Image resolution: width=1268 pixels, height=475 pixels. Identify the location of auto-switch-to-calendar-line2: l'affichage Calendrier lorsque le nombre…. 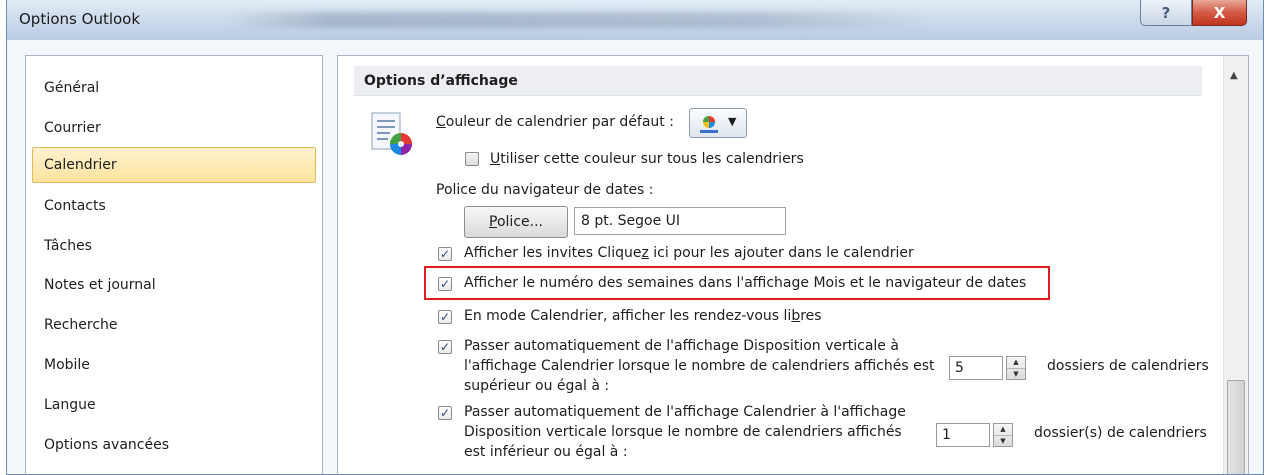
(699, 366).